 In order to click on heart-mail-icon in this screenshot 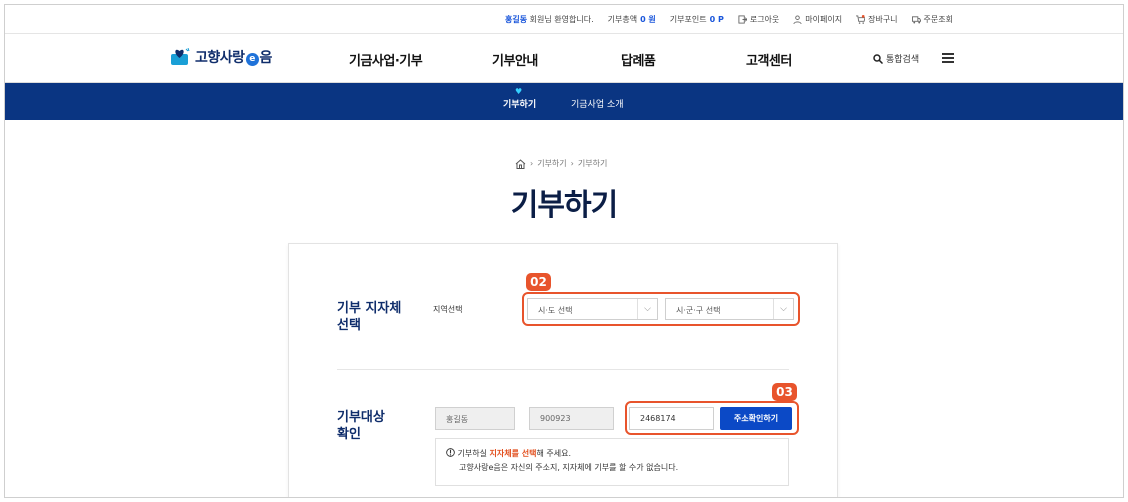, I will do `click(180, 56)`.